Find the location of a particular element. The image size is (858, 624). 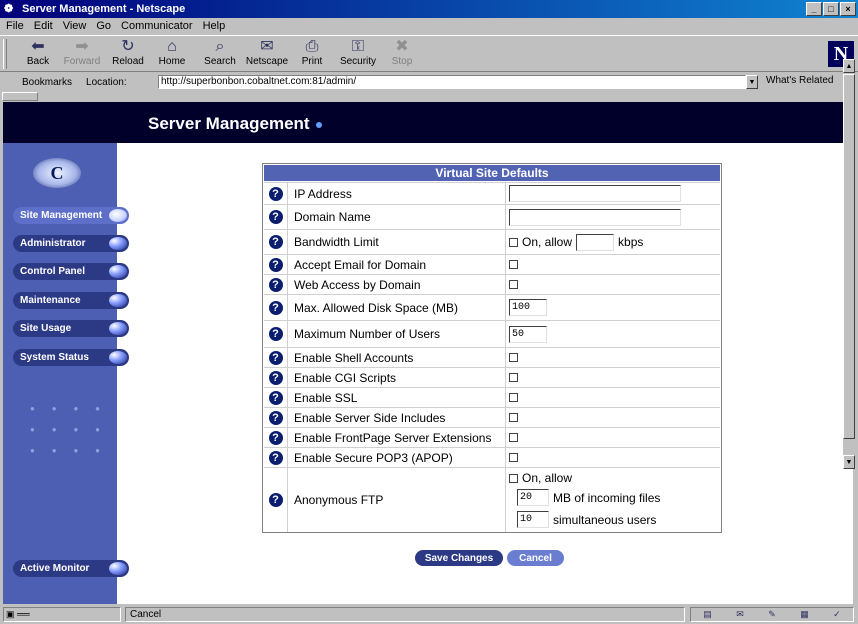

anonymous-ftp-checkbox is located at coordinates (513, 478).